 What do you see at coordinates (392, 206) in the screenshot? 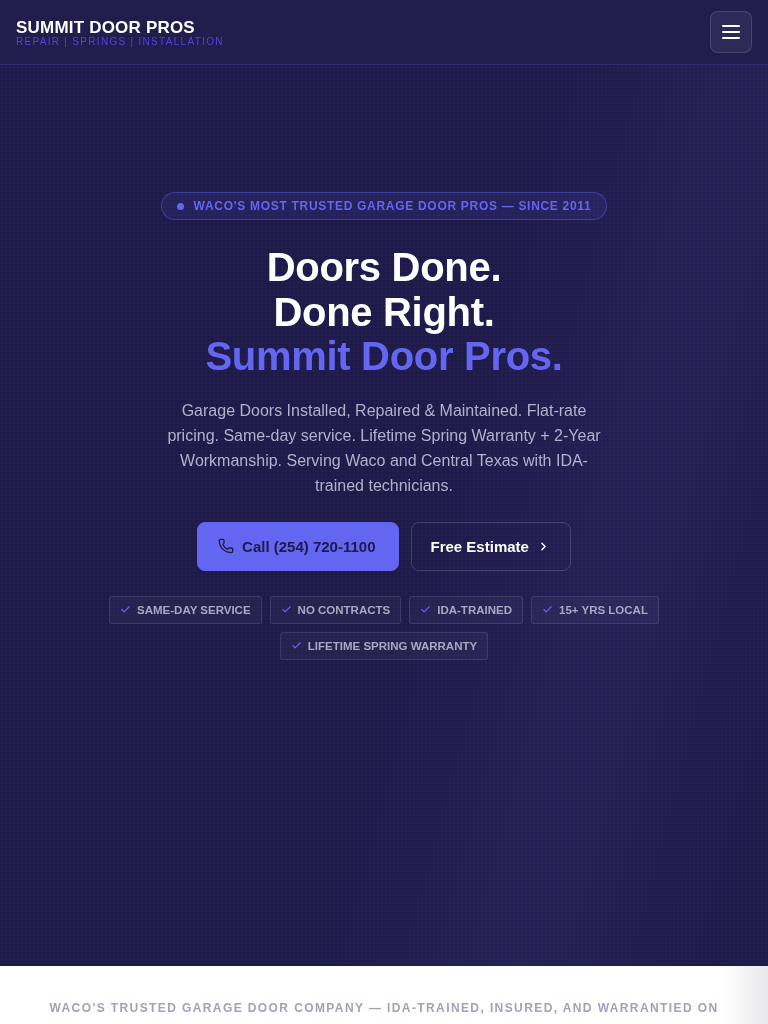
I see `badge-text: WACO'S MOST TRUSTED GARAGE DOOR PROS — SINCE 2011` at bounding box center [392, 206].